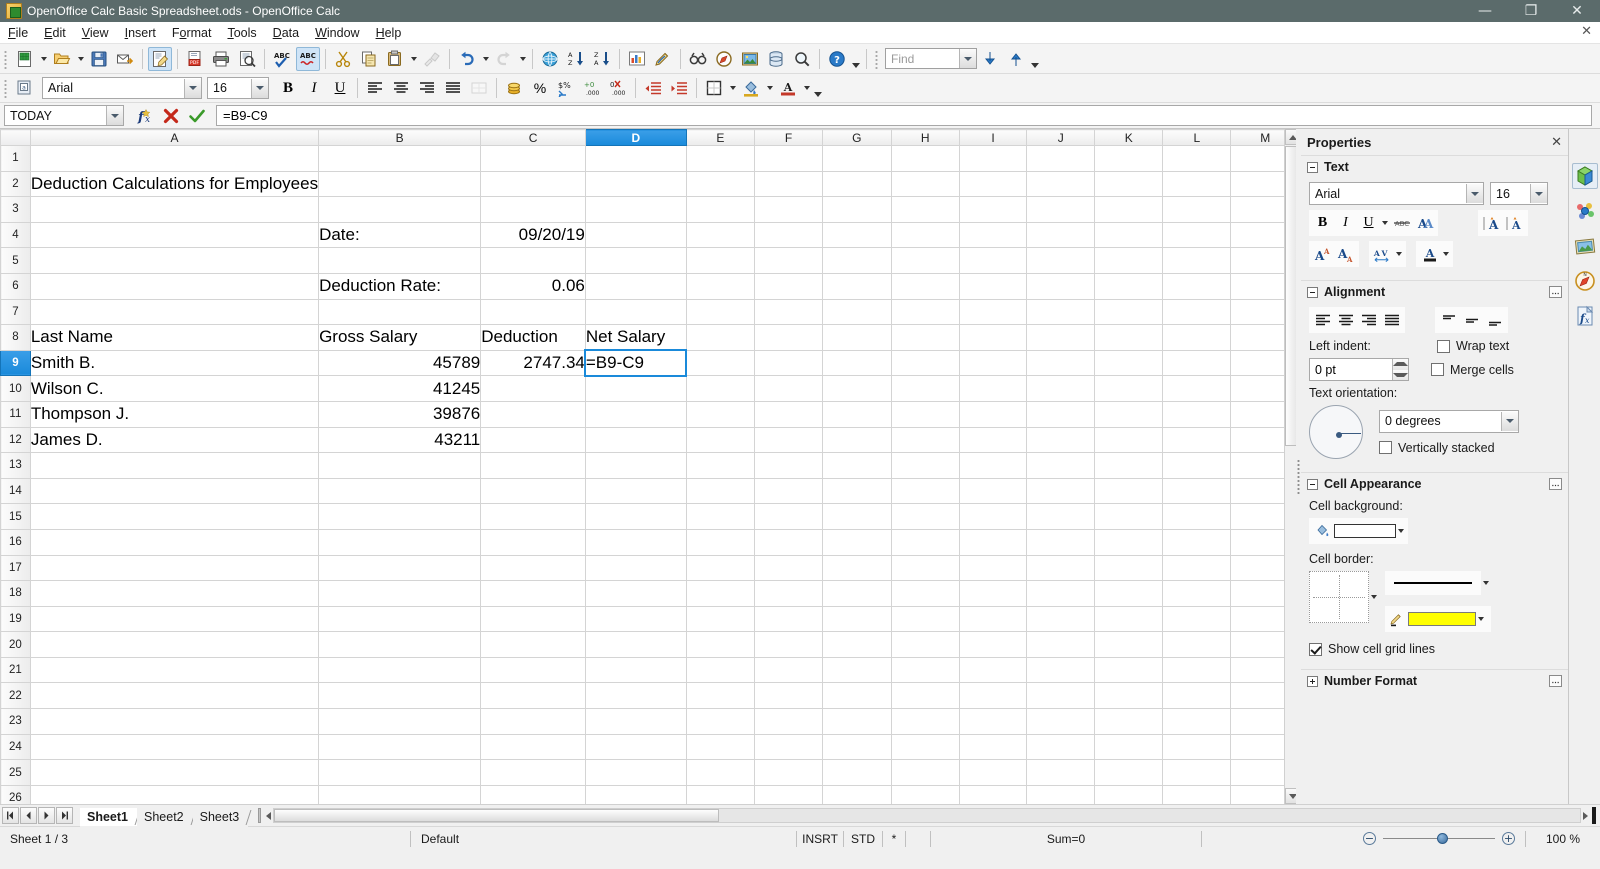 This screenshot has width=1600, height=869. What do you see at coordinates (720, 286) in the screenshot?
I see `cell-E6` at bounding box center [720, 286].